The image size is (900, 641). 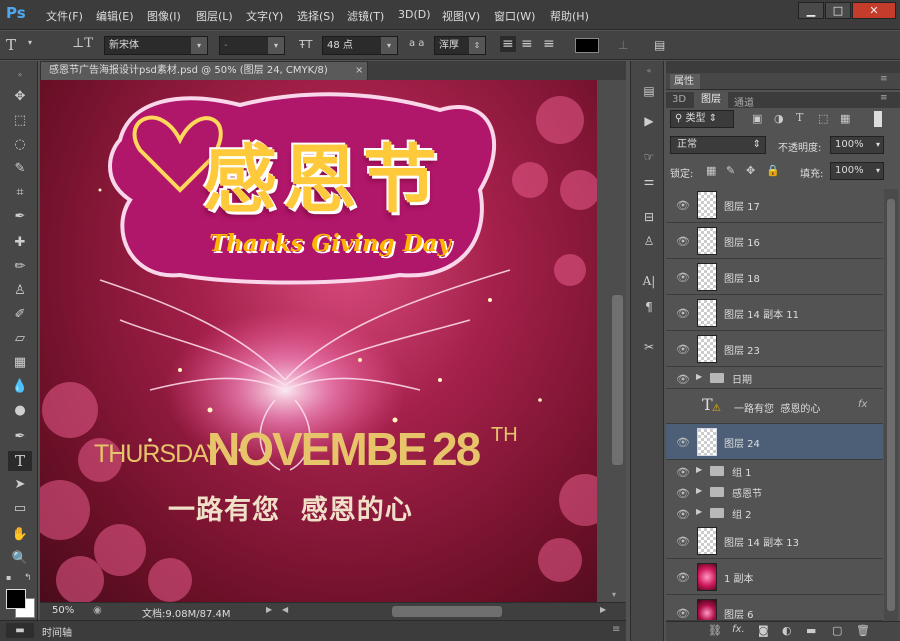 I want to click on foreground-color-swatch, so click(x=16, y=599).